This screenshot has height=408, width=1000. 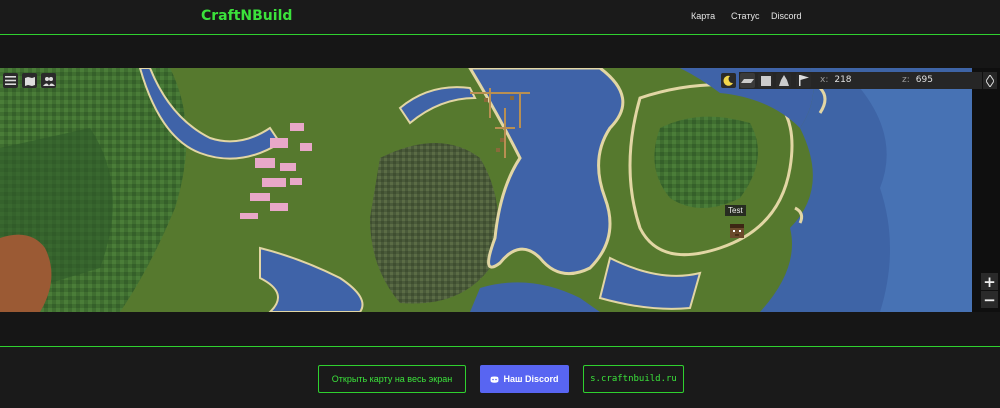 I want to click on player-face, so click(x=737, y=230).